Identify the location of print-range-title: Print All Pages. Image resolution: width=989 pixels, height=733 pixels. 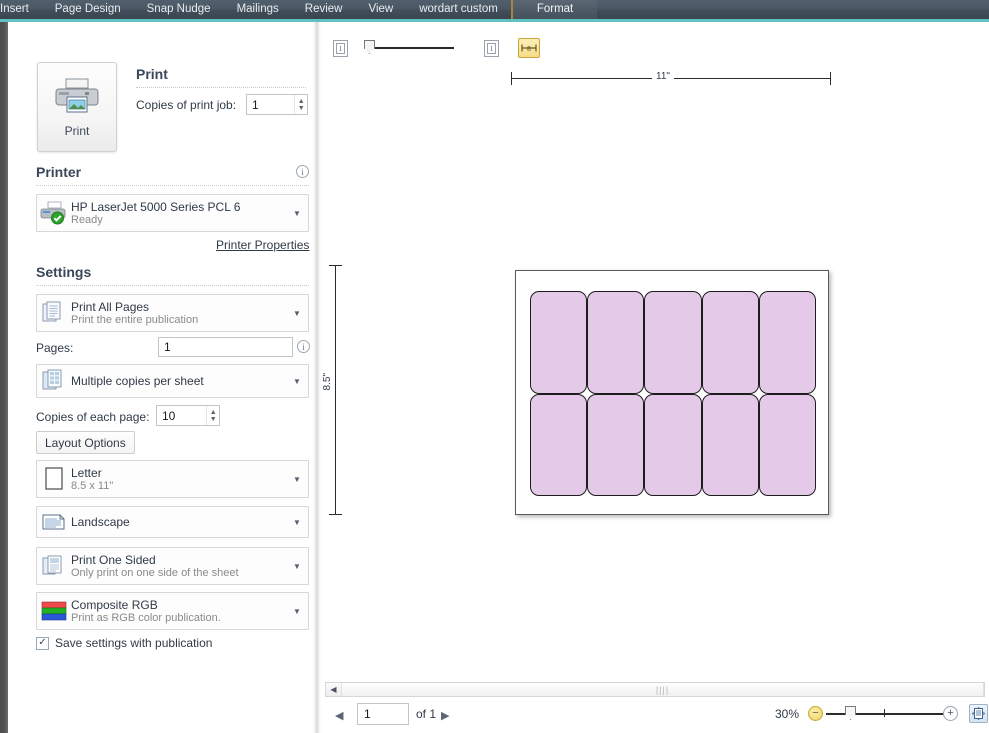
(110, 306).